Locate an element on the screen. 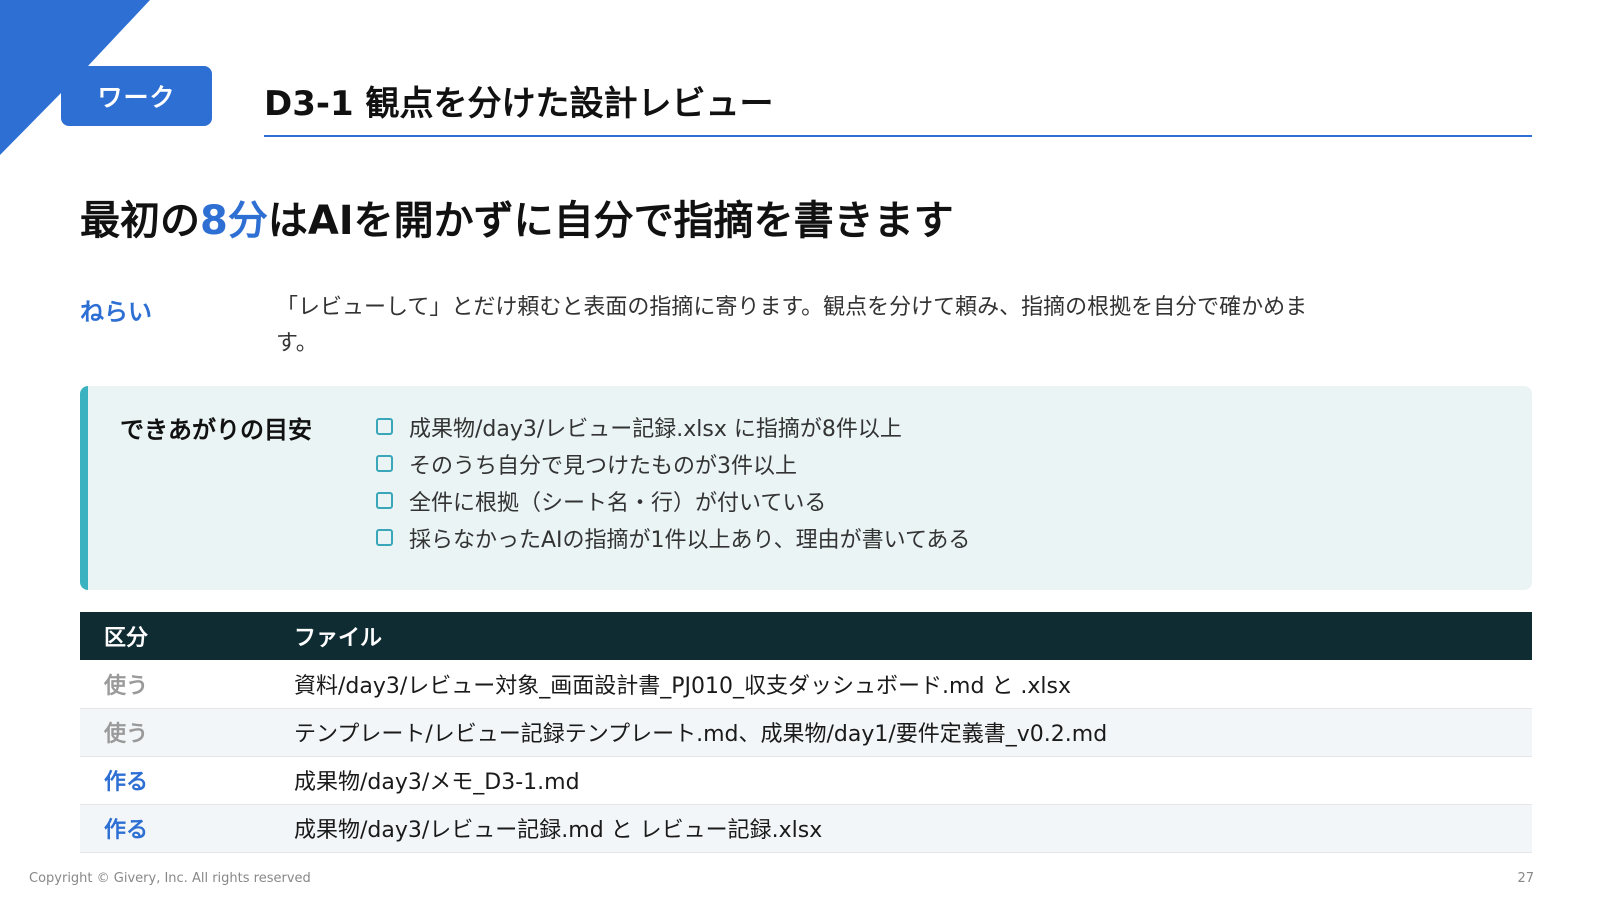 The image size is (1600, 900). criteria-item-text: 採らなかったAIの指摘が1件以上あり、理由が書いてある is located at coordinates (690, 540).